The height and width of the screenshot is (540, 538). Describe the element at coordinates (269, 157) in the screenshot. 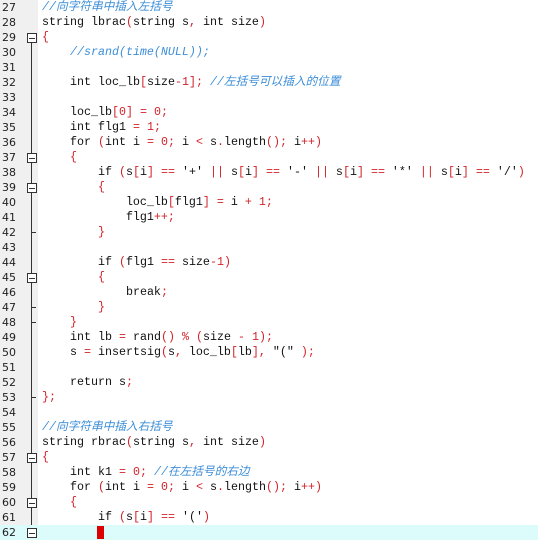

I see `code-line: 37 {` at that location.